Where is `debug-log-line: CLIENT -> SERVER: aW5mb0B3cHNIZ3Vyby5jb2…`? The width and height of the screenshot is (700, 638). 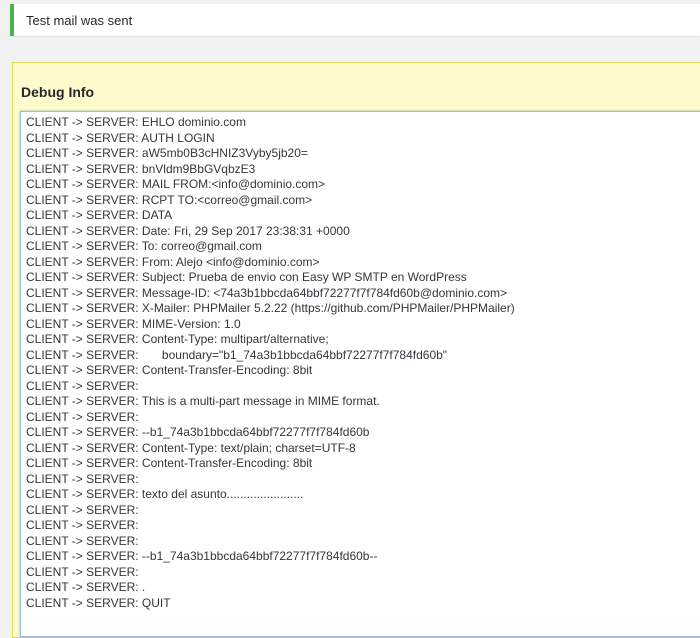 debug-log-line: CLIENT -> SERVER: aW5mb0B3cHNIZ3Vyby5jb2… is located at coordinates (167, 153).